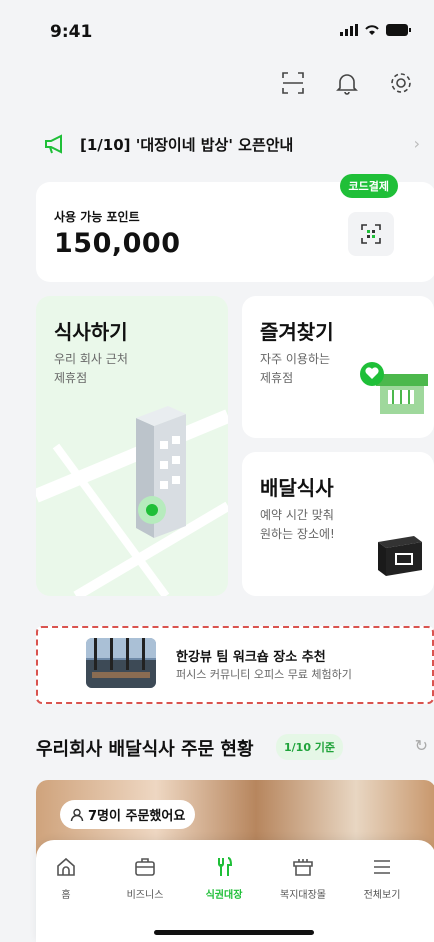 The height and width of the screenshot is (942, 434). I want to click on tab-business-label: 비즈니스, so click(145, 895).